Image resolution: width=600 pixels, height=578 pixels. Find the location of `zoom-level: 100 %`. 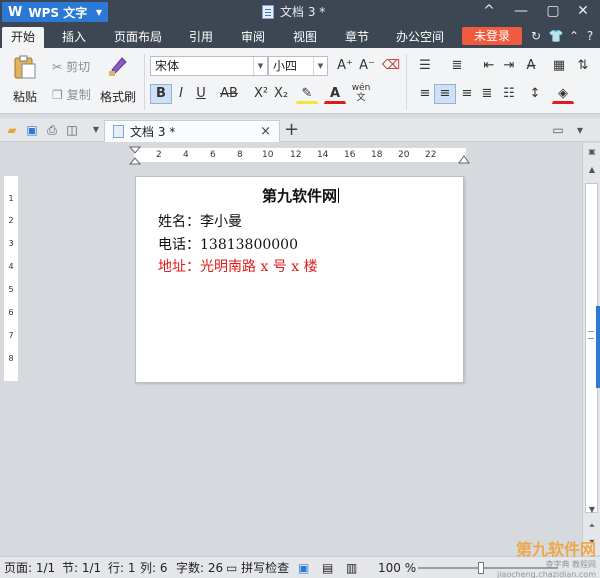

zoom-level: 100 % is located at coordinates (397, 568).